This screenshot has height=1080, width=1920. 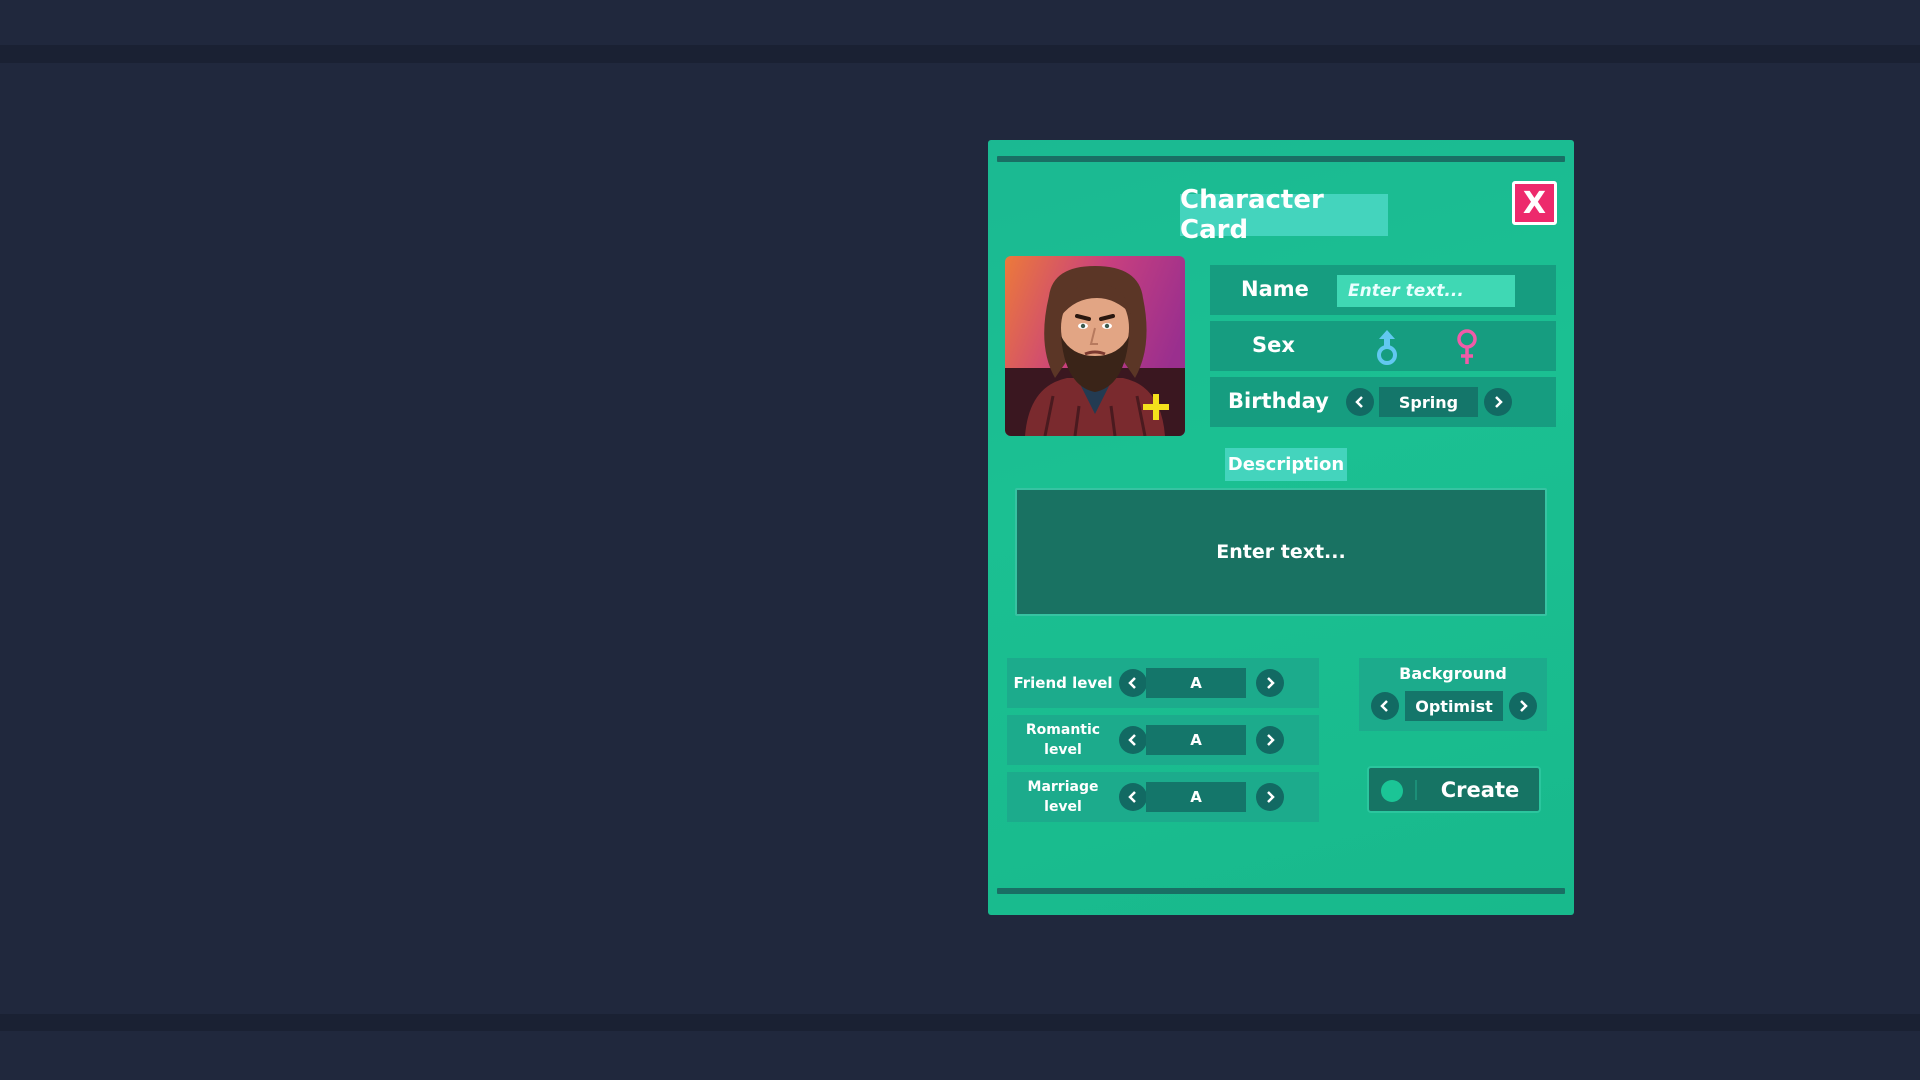 I want to click on birthday-prev-button, so click(x=1360, y=402).